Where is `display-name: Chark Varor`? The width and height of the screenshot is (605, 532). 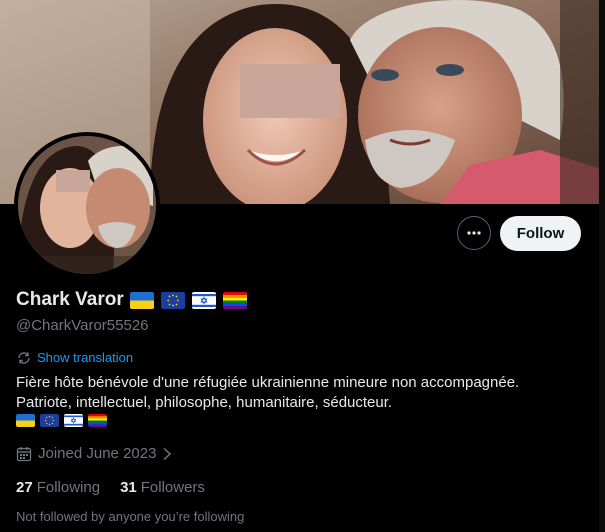
display-name: Chark Varor is located at coordinates (70, 299).